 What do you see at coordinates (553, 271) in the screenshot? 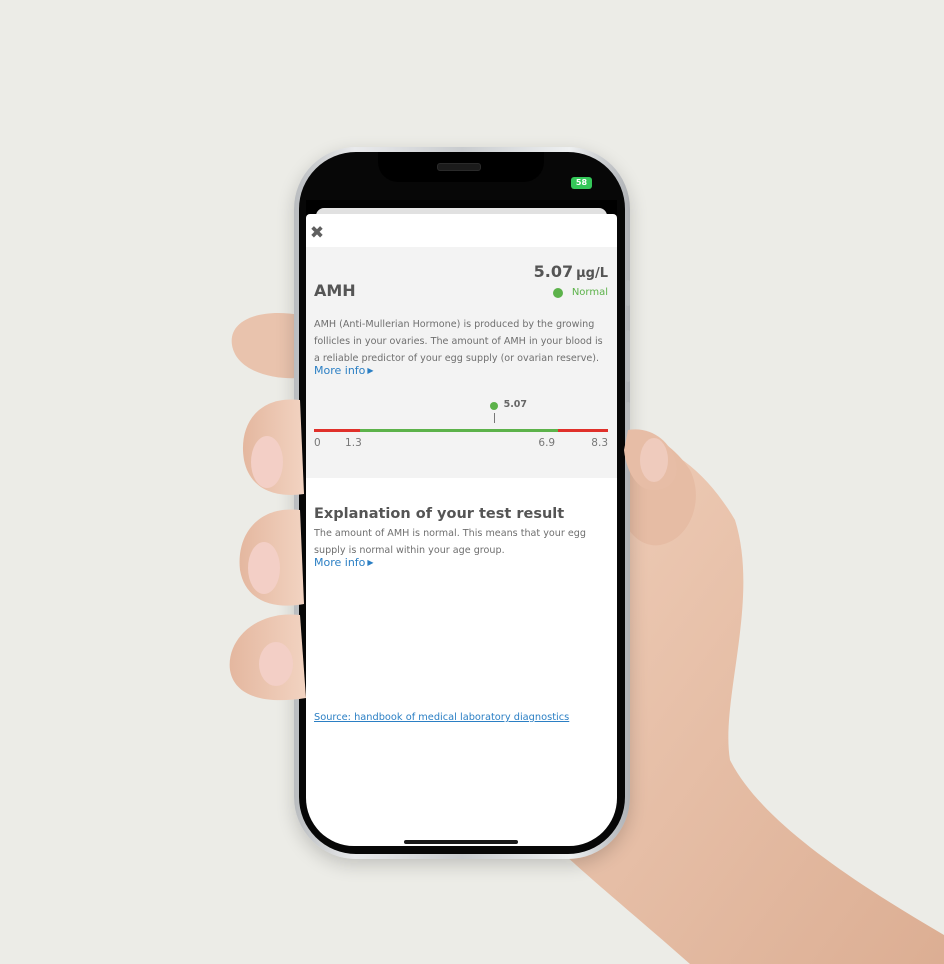
I see `test-value-number: 5.07` at bounding box center [553, 271].